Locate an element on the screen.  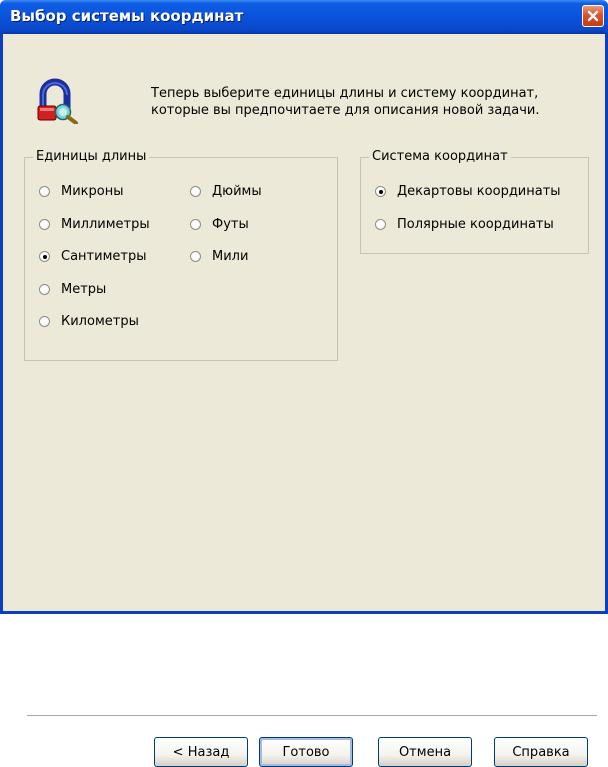
unit-feet-radio: Футы is located at coordinates (219, 224).